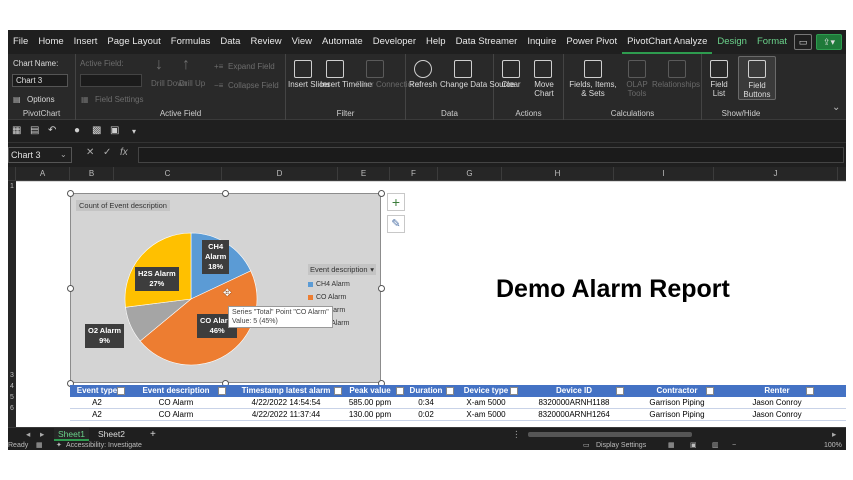  What do you see at coordinates (92, 174) in the screenshot?
I see `column-header: B` at bounding box center [92, 174].